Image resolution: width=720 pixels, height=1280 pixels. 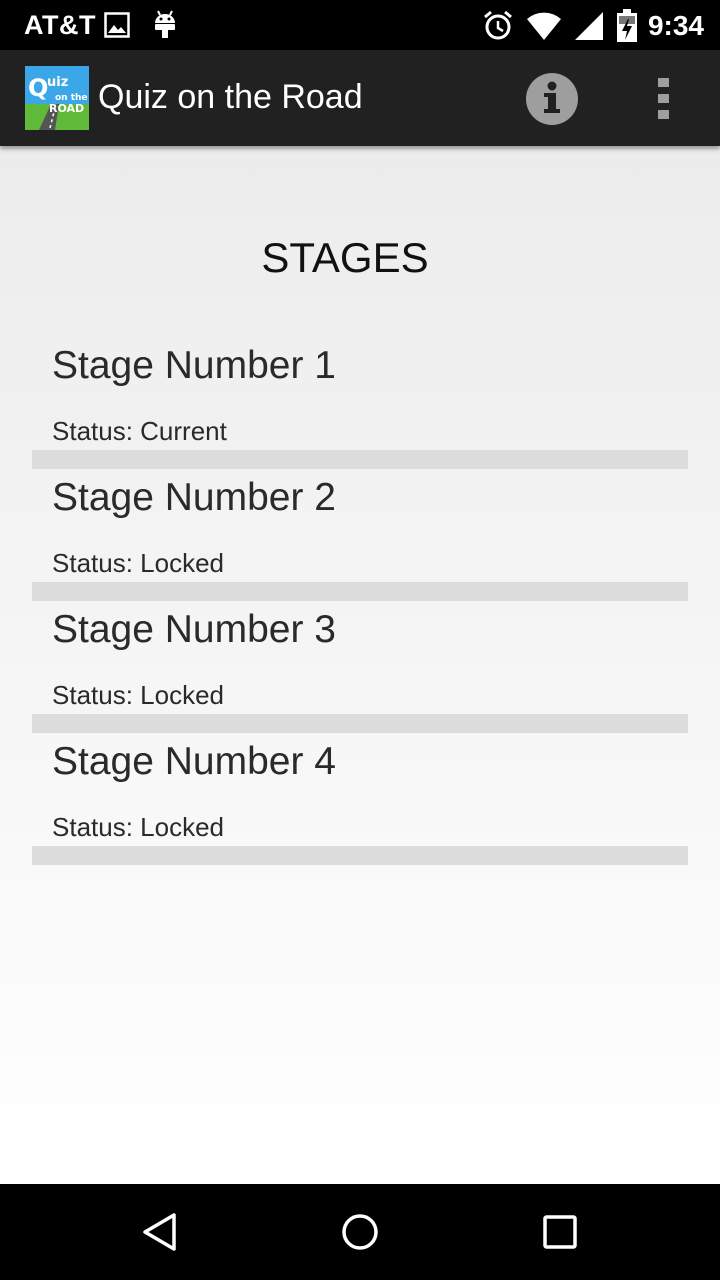 I want to click on app-title: Quiz on the Road, so click(x=230, y=97).